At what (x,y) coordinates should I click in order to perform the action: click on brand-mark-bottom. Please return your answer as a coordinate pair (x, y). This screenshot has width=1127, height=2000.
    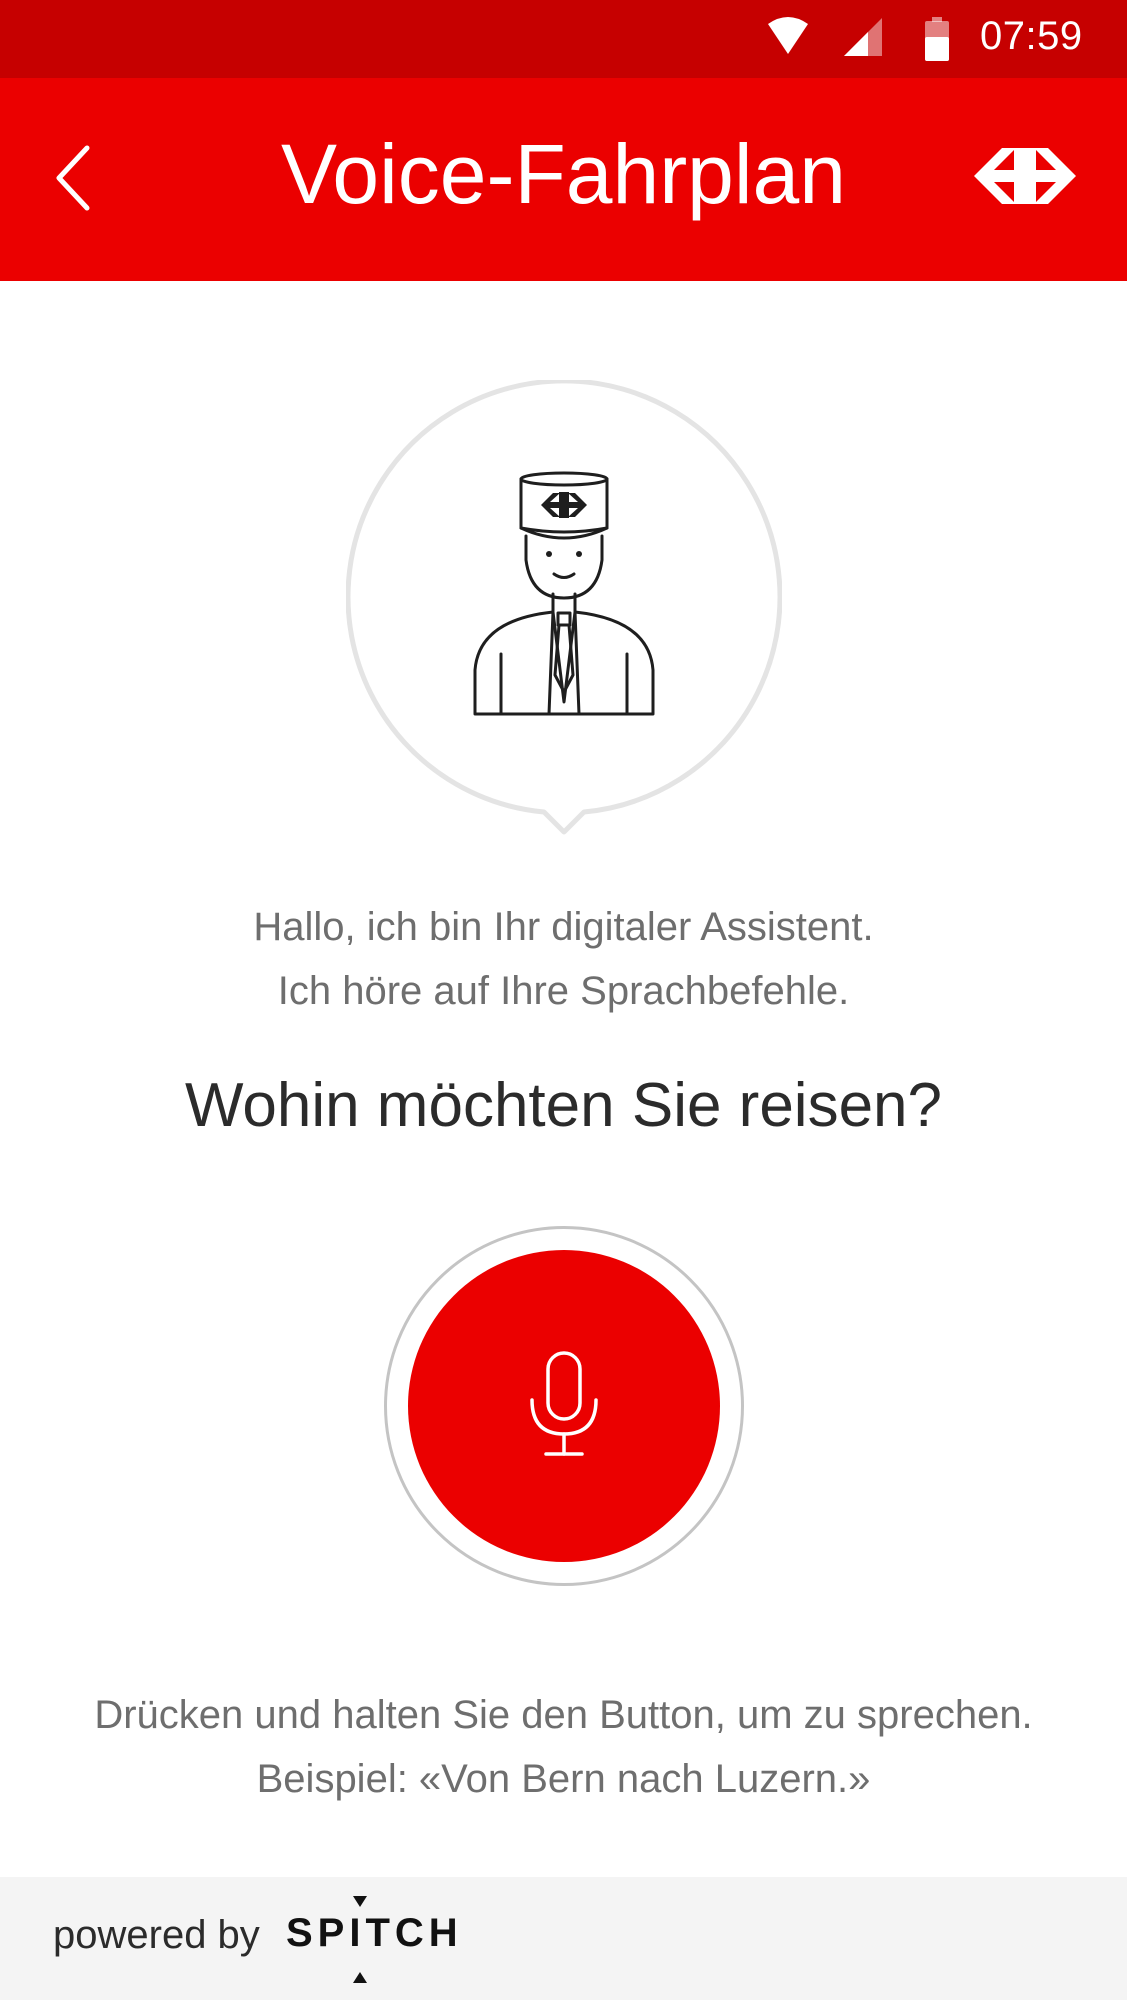
    Looking at the image, I should click on (360, 1977).